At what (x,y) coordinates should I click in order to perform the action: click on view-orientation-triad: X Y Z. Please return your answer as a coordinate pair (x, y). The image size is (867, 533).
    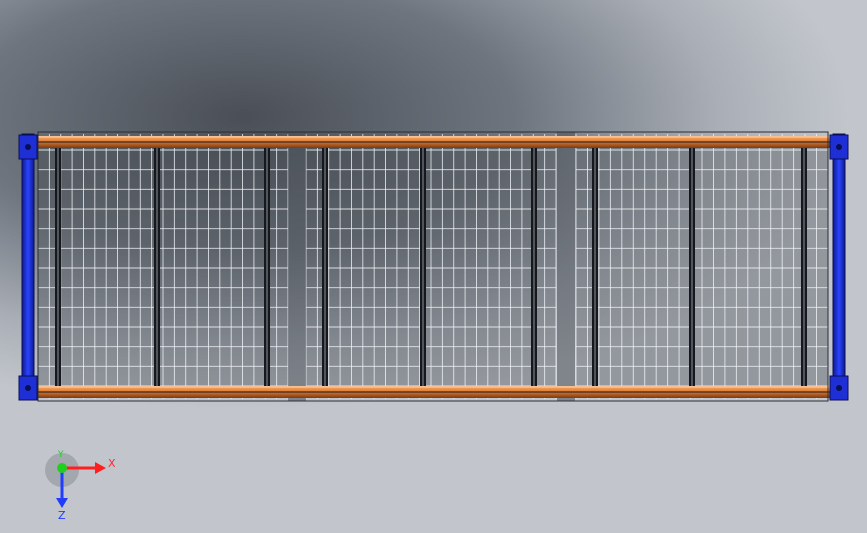
    Looking at the image, I should click on (85, 485).